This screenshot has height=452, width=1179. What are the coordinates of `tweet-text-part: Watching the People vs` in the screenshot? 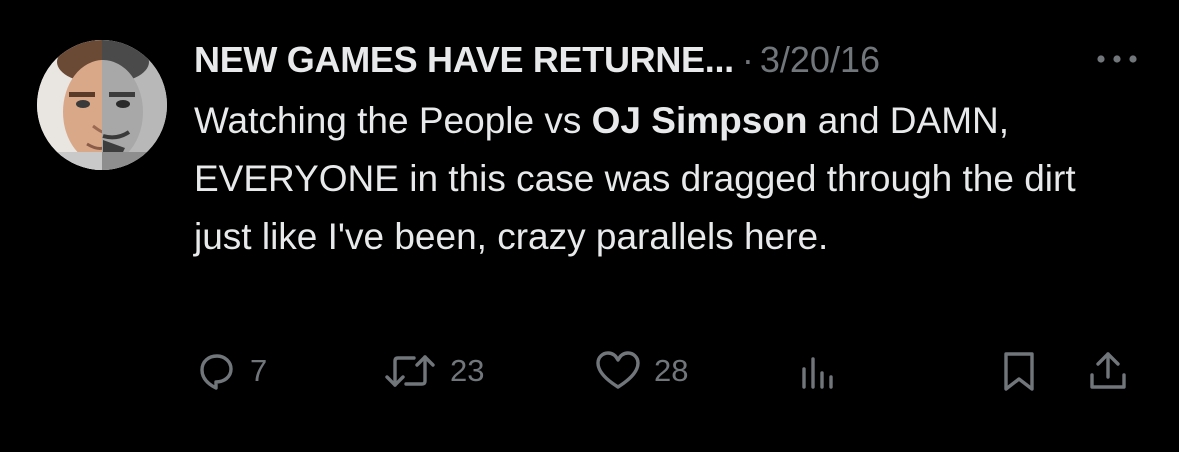 It's located at (393, 120).